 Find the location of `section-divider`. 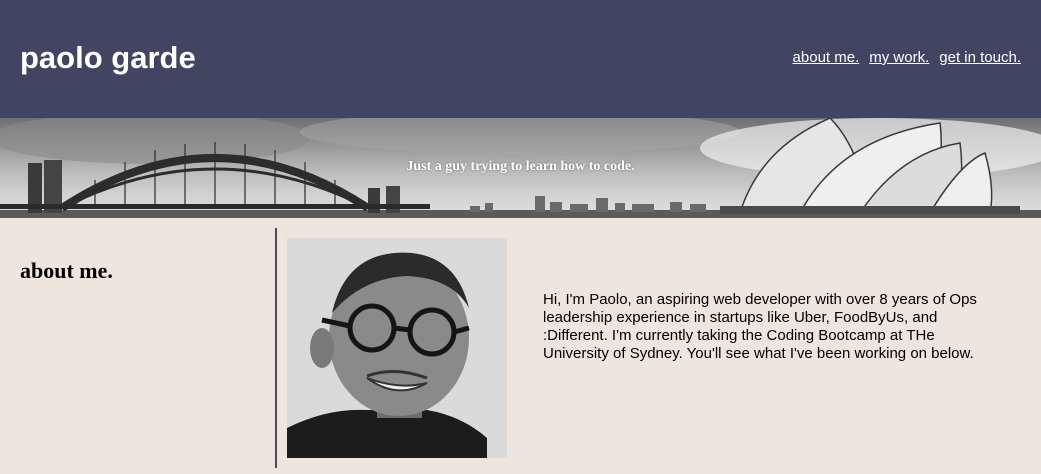

section-divider is located at coordinates (276, 348).